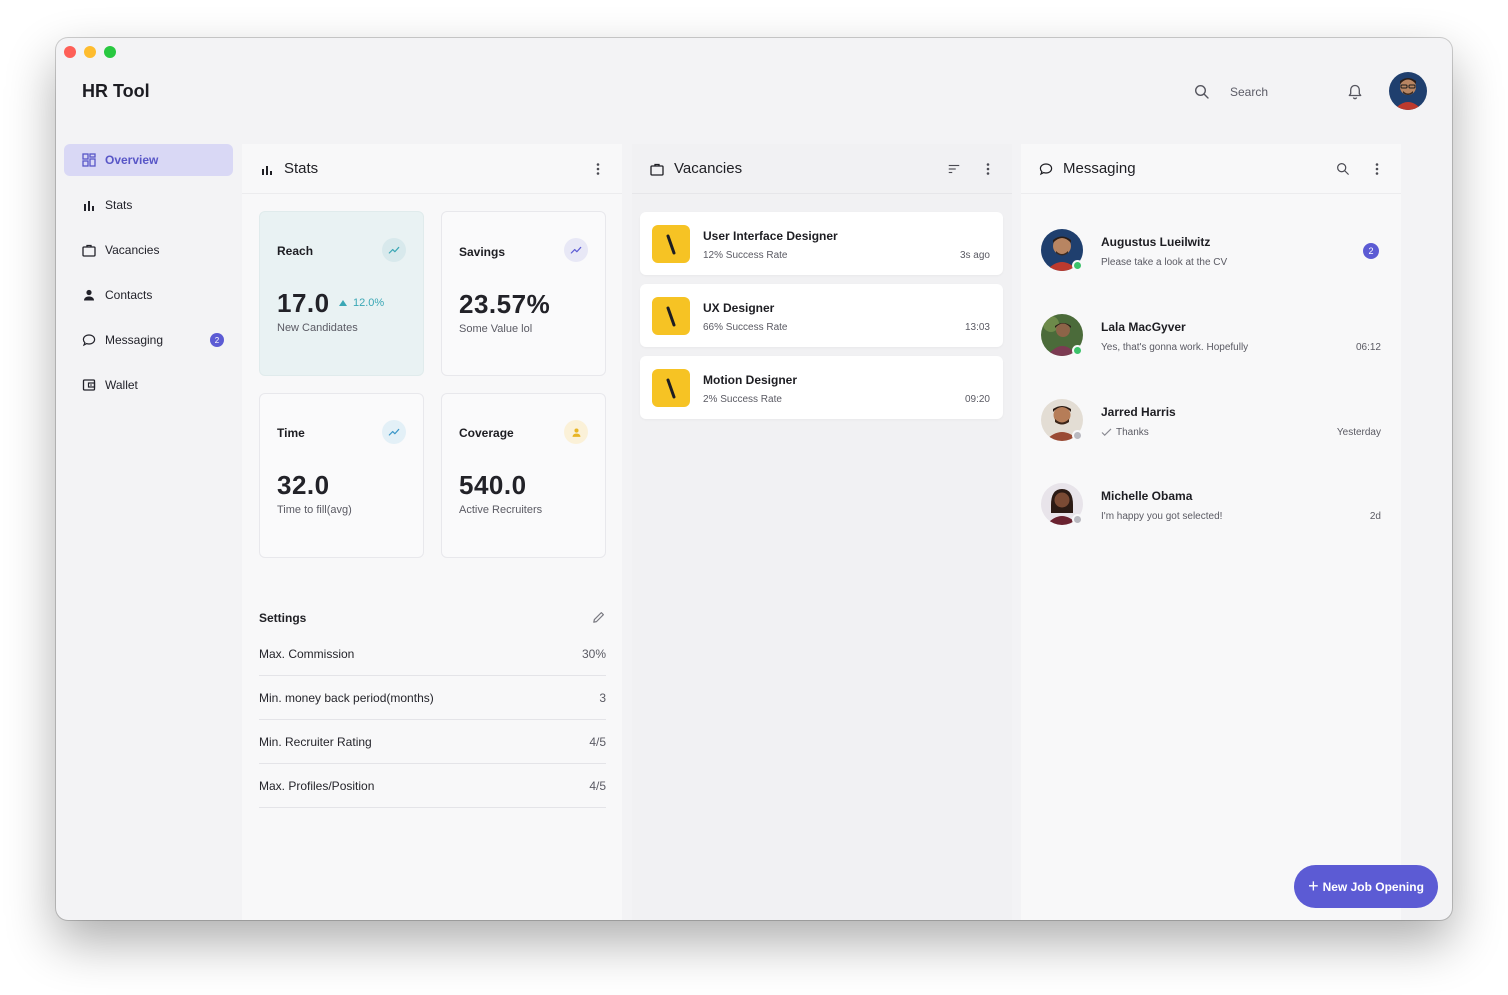 The image size is (1508, 995). What do you see at coordinates (770, 236) in the screenshot?
I see `vacancy-title: User Interface Designer` at bounding box center [770, 236].